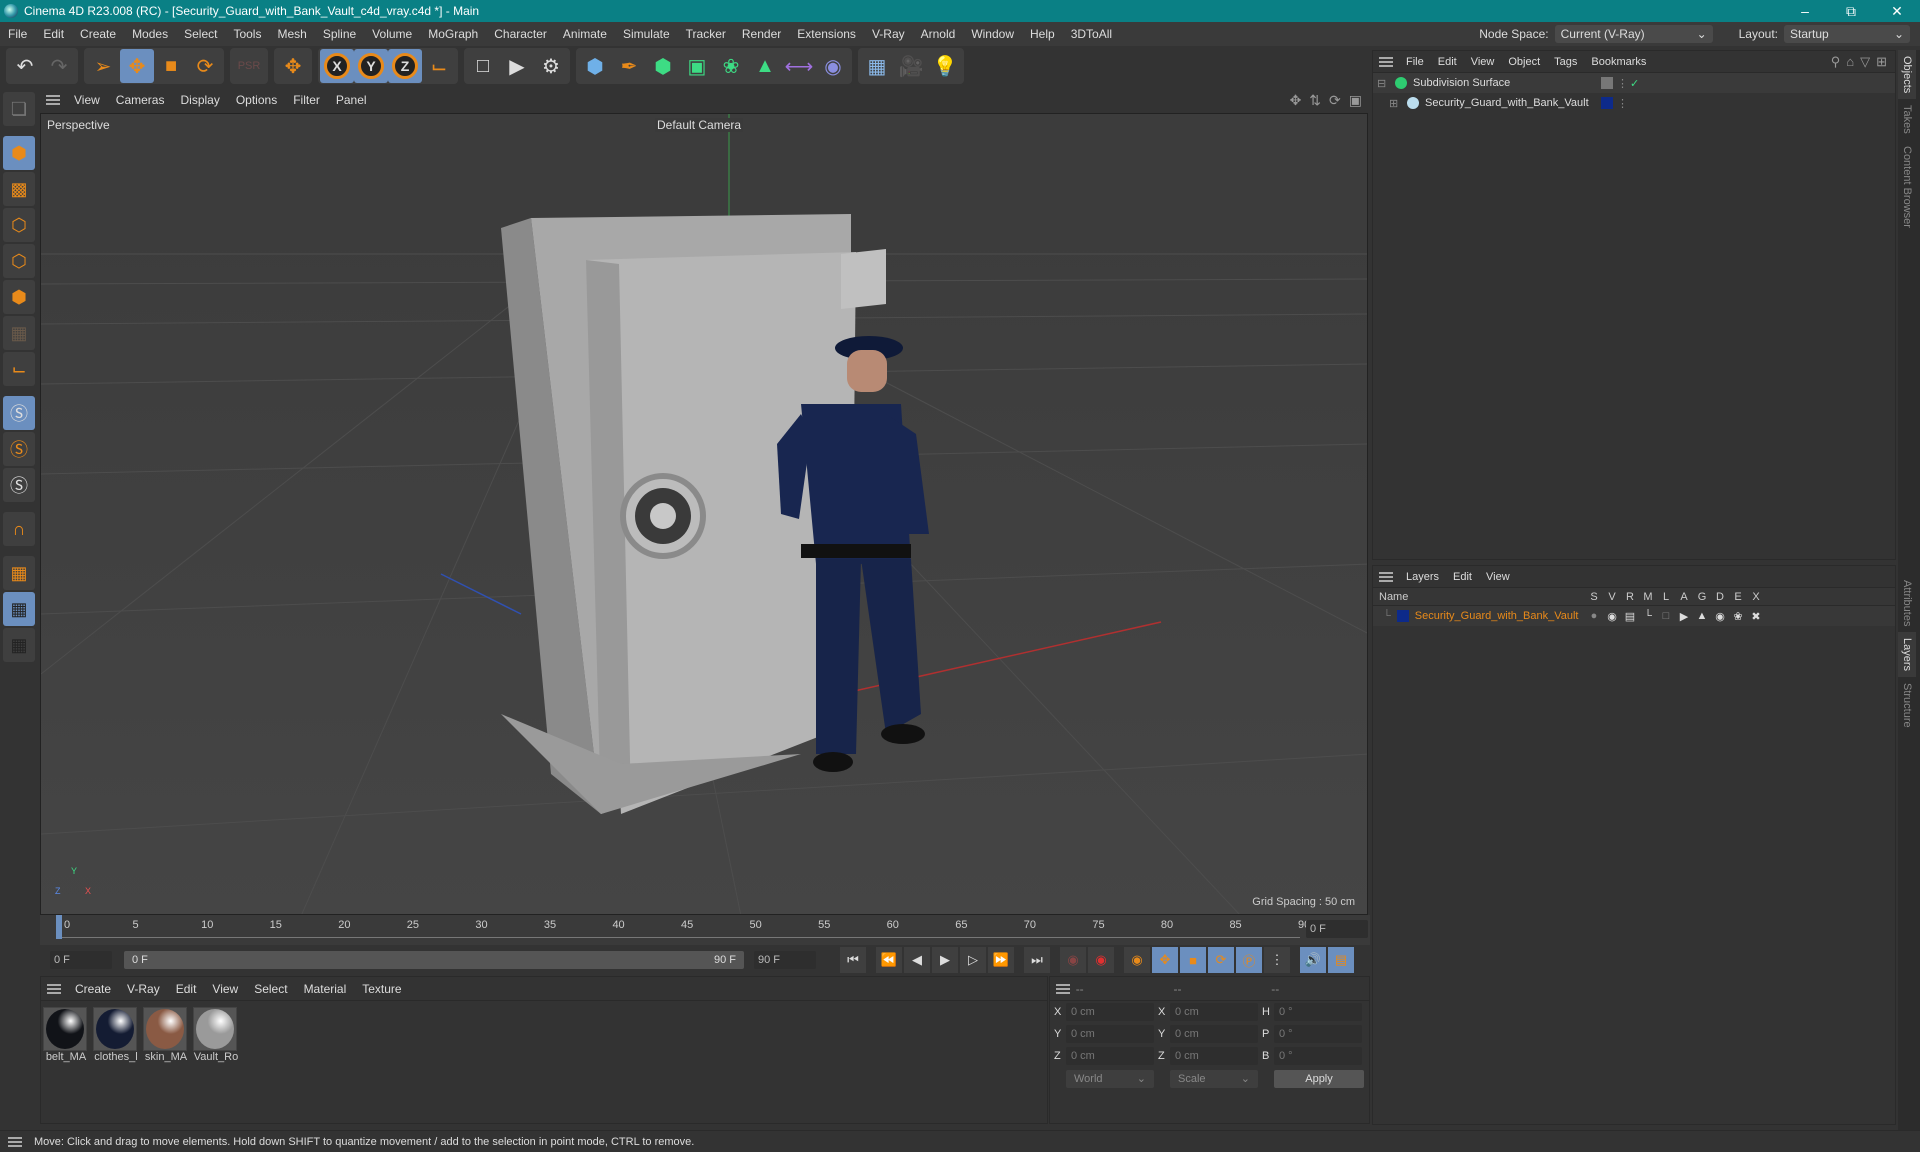 This screenshot has height=1152, width=1920. What do you see at coordinates (1702, 597) in the screenshot?
I see `column-generators: G` at bounding box center [1702, 597].